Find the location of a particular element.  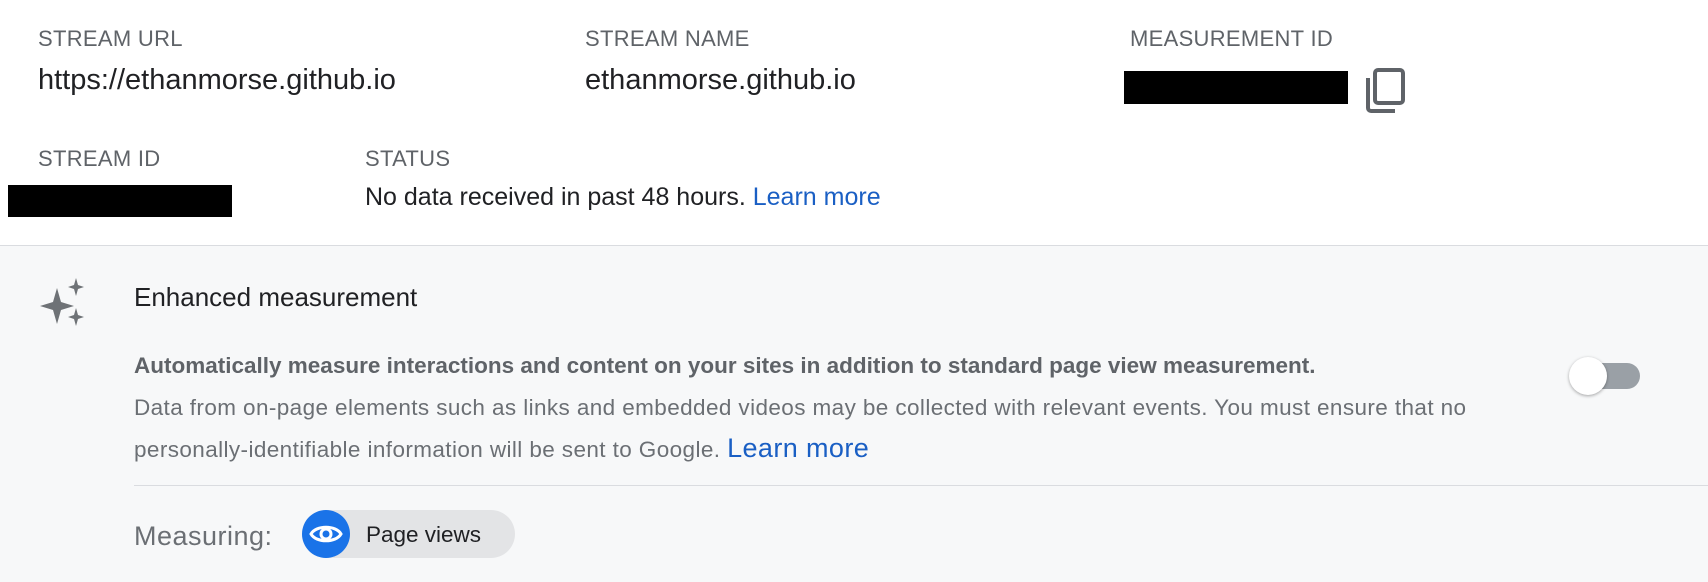

copy-icon is located at coordinates (1385, 90).